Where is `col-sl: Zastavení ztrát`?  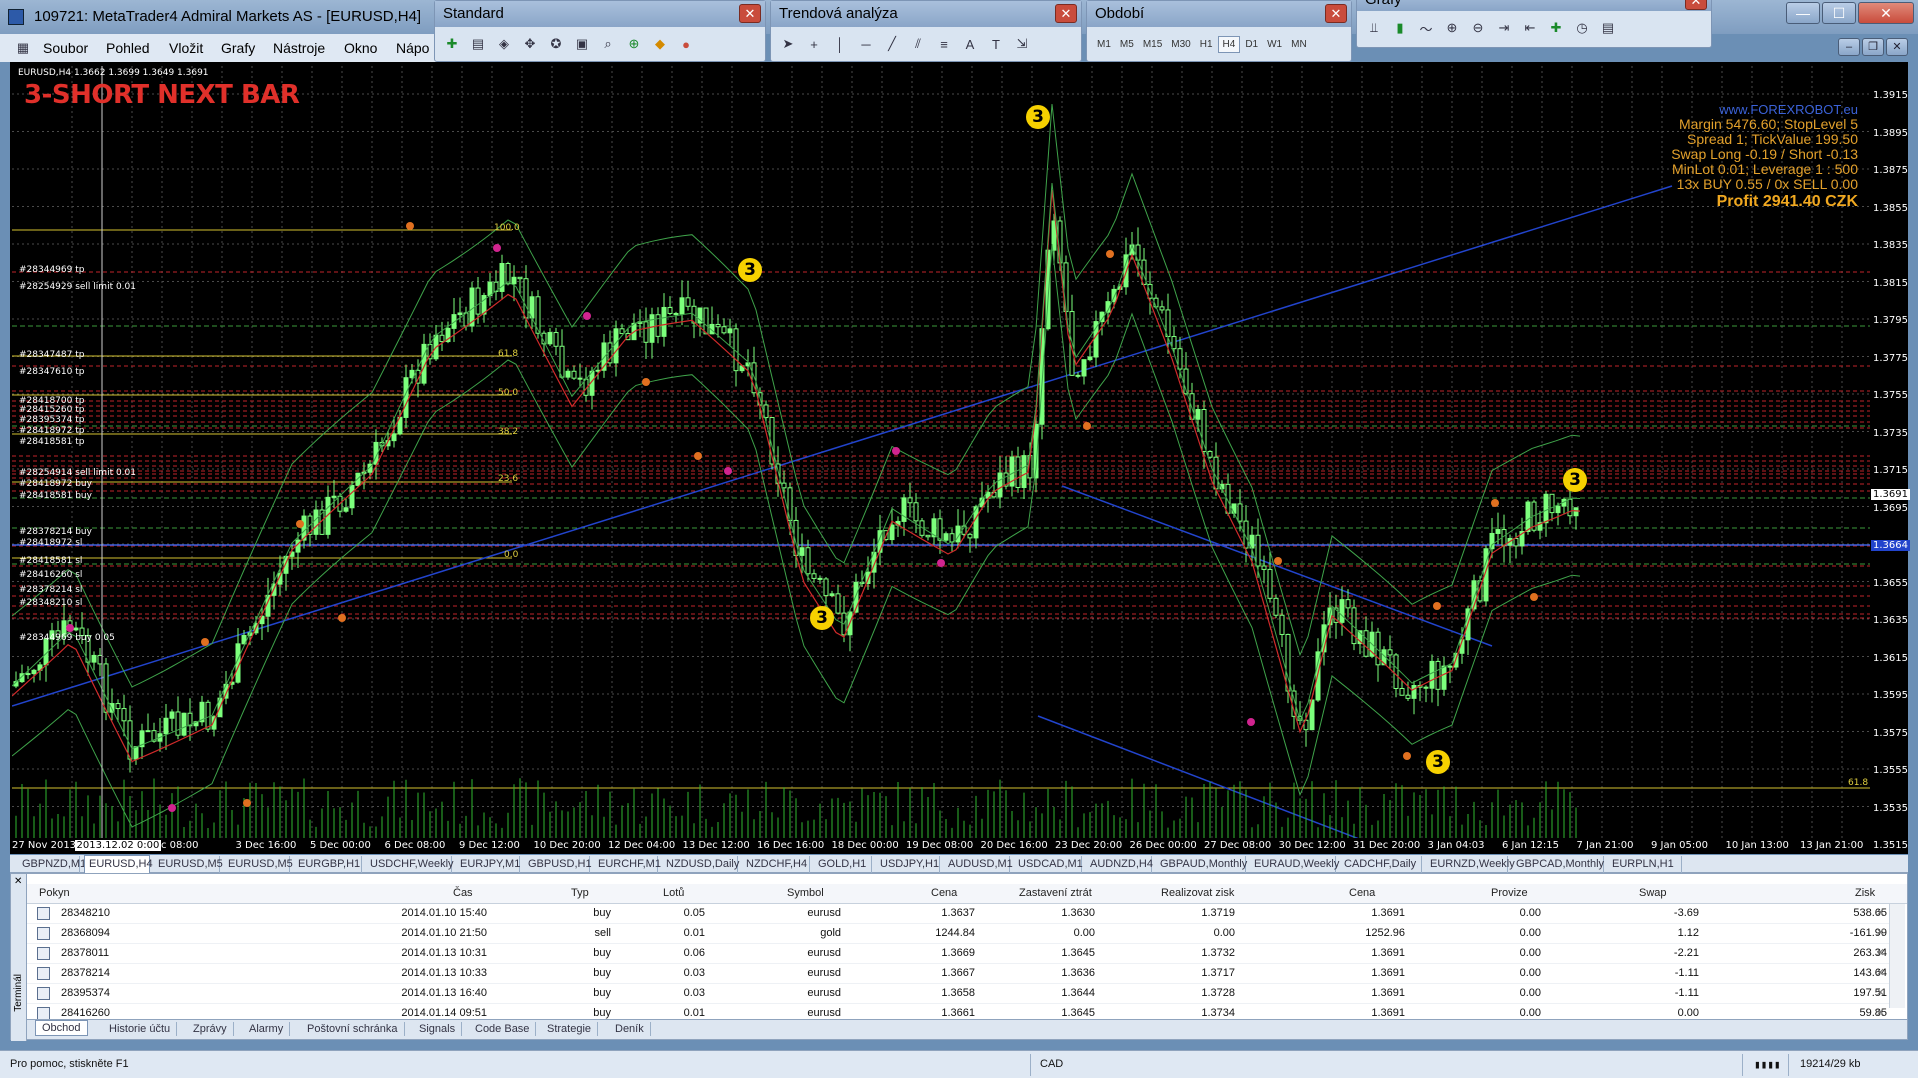 col-sl: Zastavení ztrát is located at coordinates (1055, 893).